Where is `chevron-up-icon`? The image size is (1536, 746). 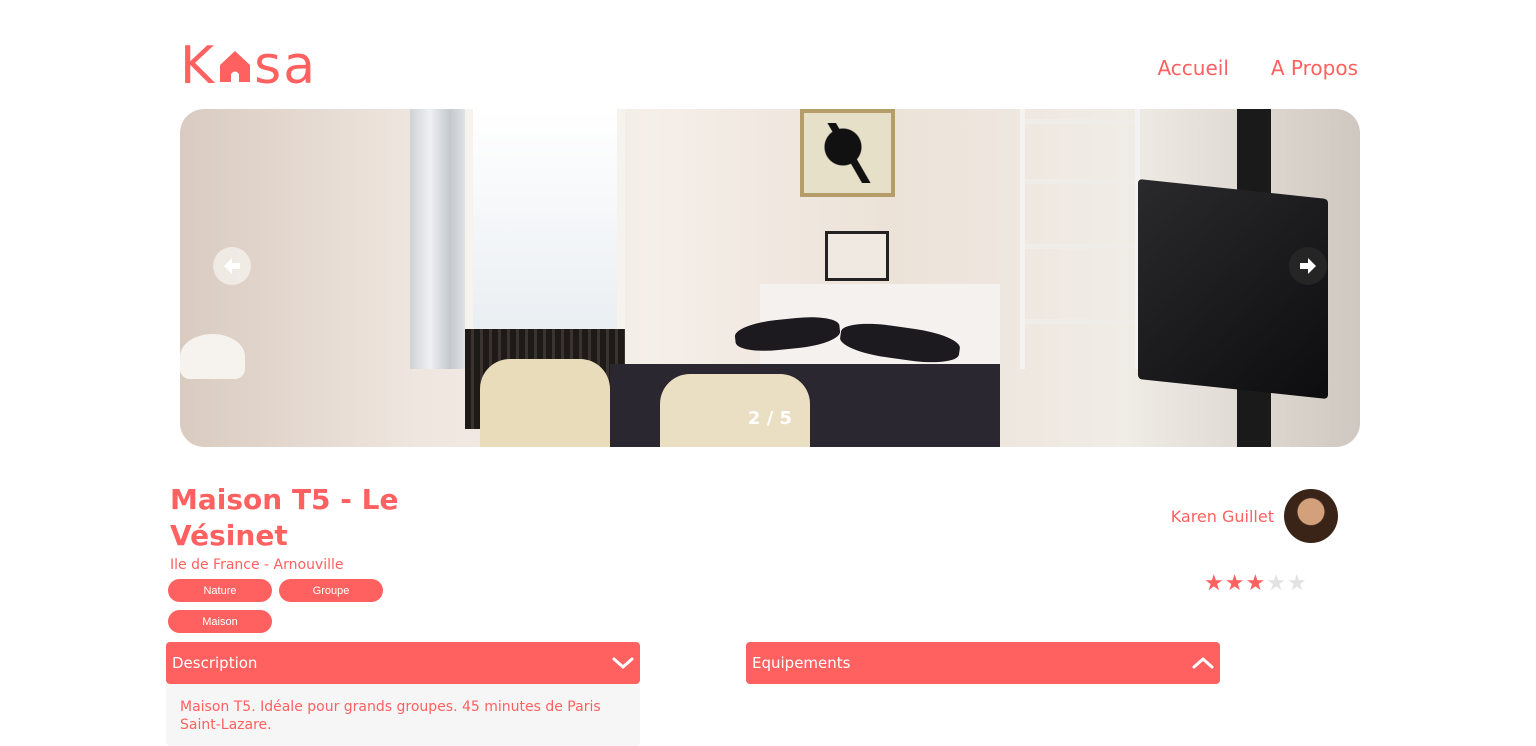
chevron-up-icon is located at coordinates (1203, 663).